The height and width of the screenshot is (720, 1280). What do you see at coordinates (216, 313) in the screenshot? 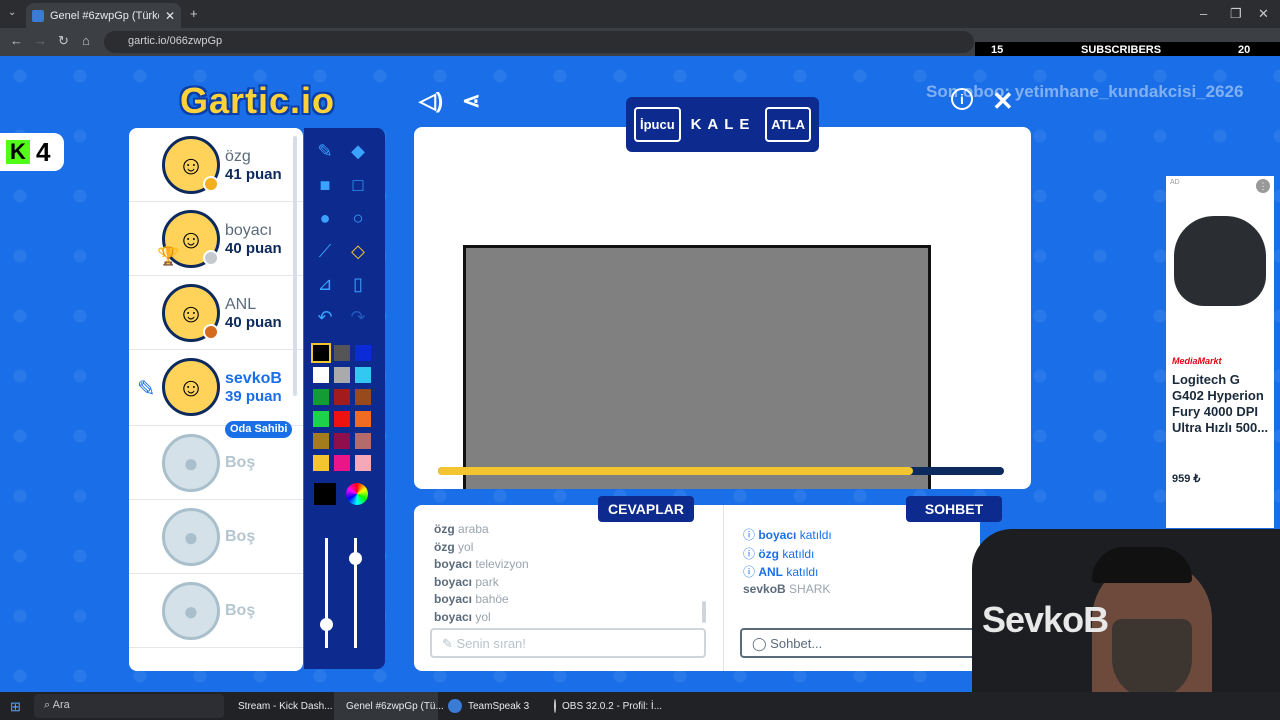
I see `player-row: ☺ ANL 40 puan` at bounding box center [216, 313].